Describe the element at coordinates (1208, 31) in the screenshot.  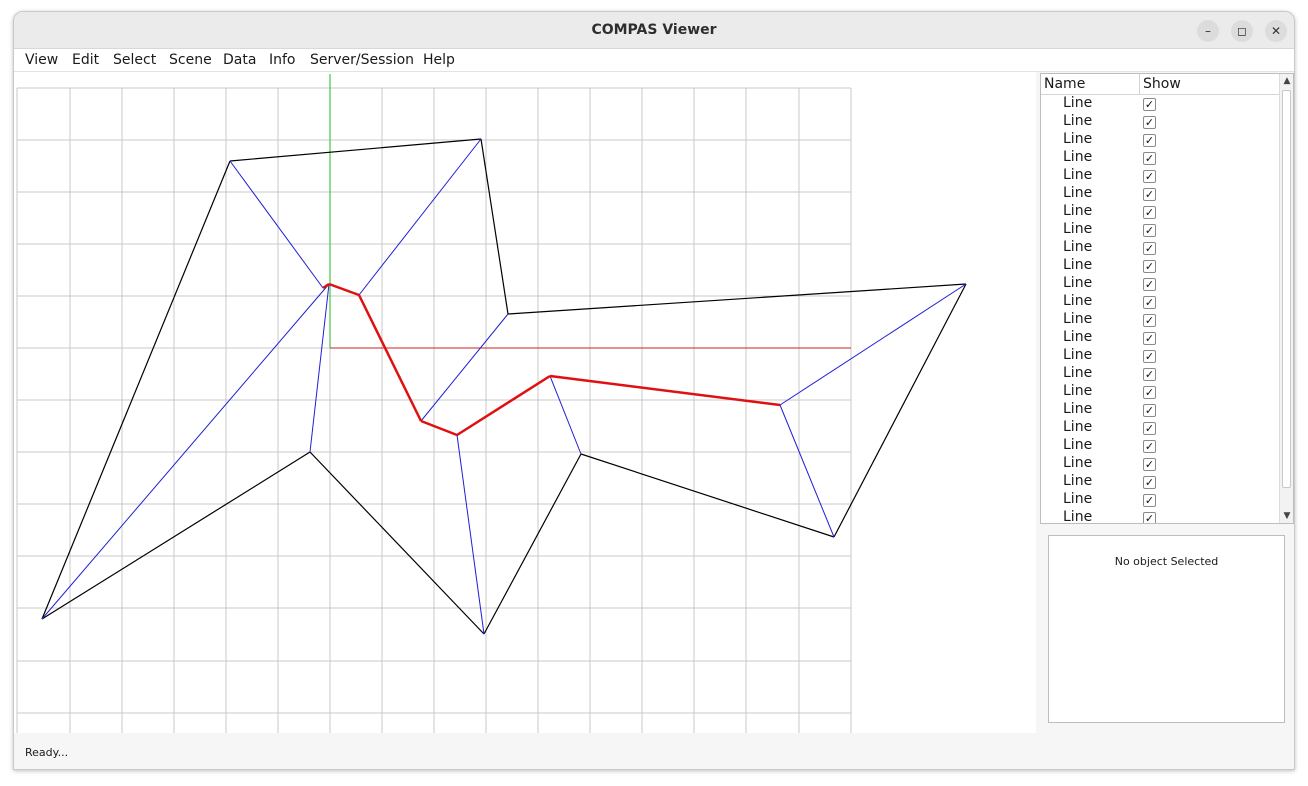
I see `minimize-button: –` at that location.